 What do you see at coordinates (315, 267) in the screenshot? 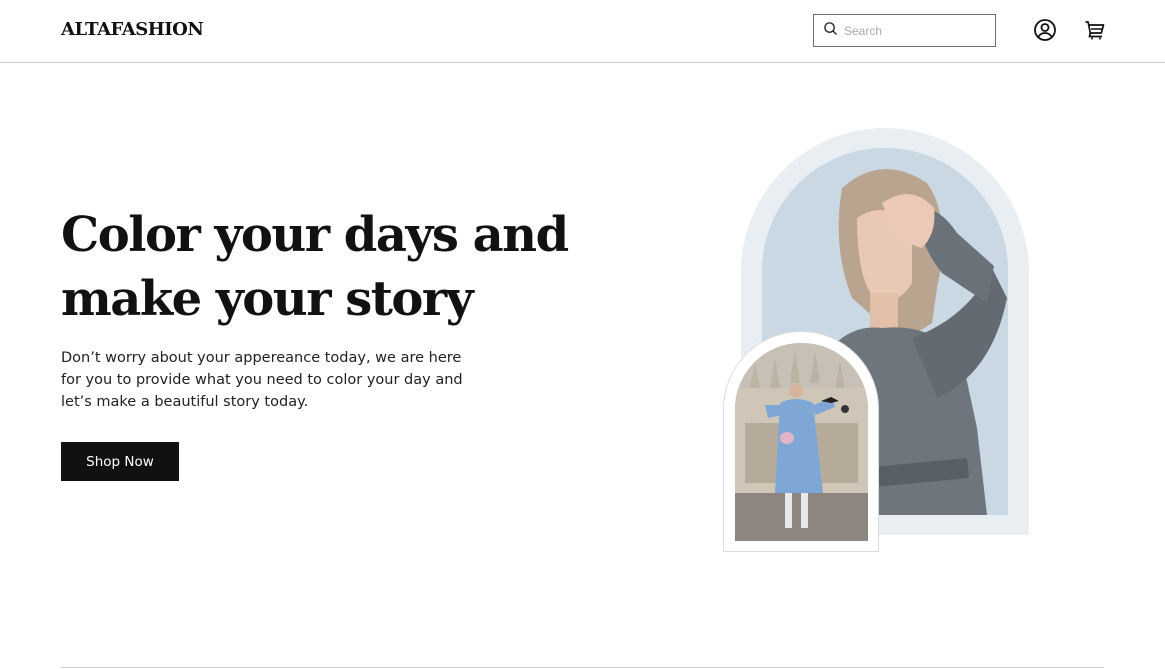
I see `hero-headline: Color your days and make your story` at bounding box center [315, 267].